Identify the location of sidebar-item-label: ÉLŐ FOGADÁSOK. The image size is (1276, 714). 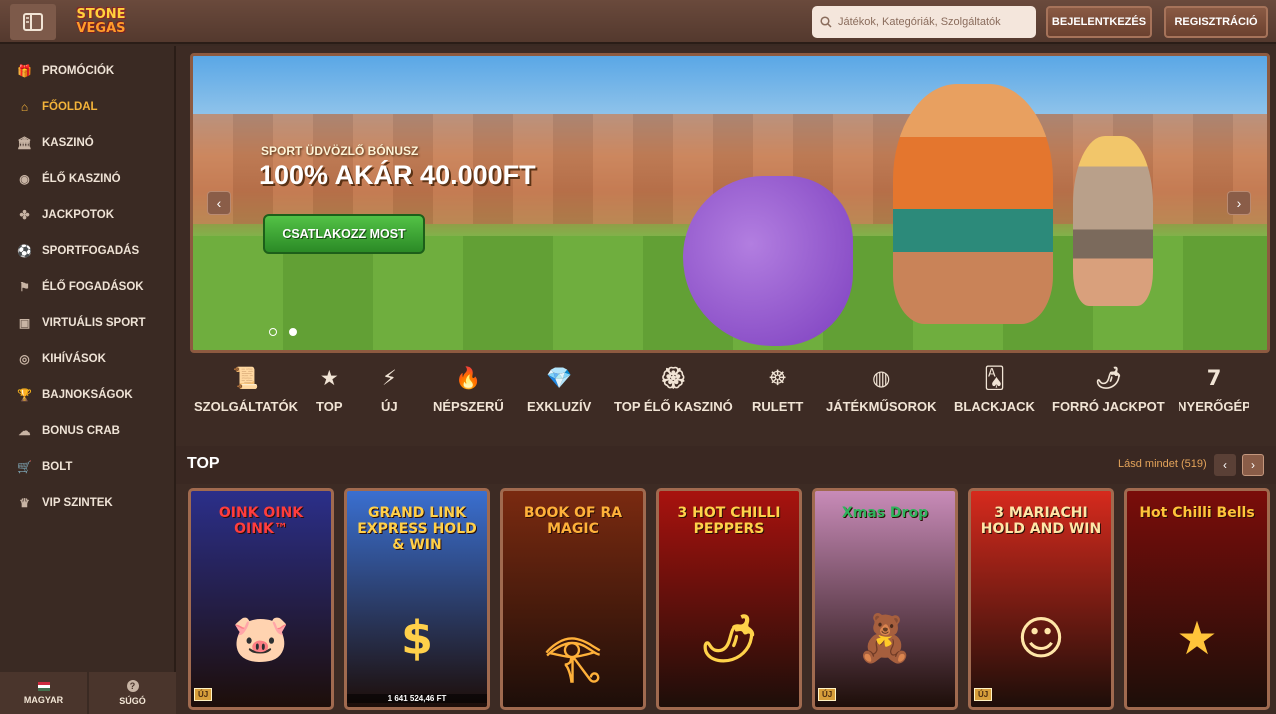
(93, 287).